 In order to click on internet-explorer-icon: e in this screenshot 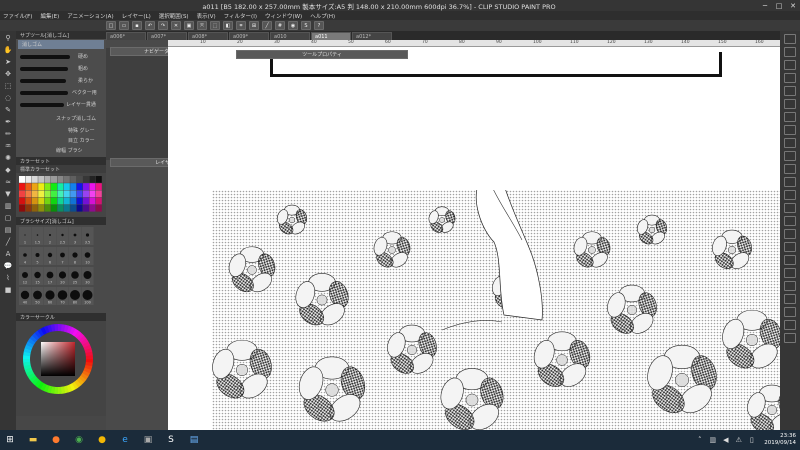, I will do `click(125, 440)`.